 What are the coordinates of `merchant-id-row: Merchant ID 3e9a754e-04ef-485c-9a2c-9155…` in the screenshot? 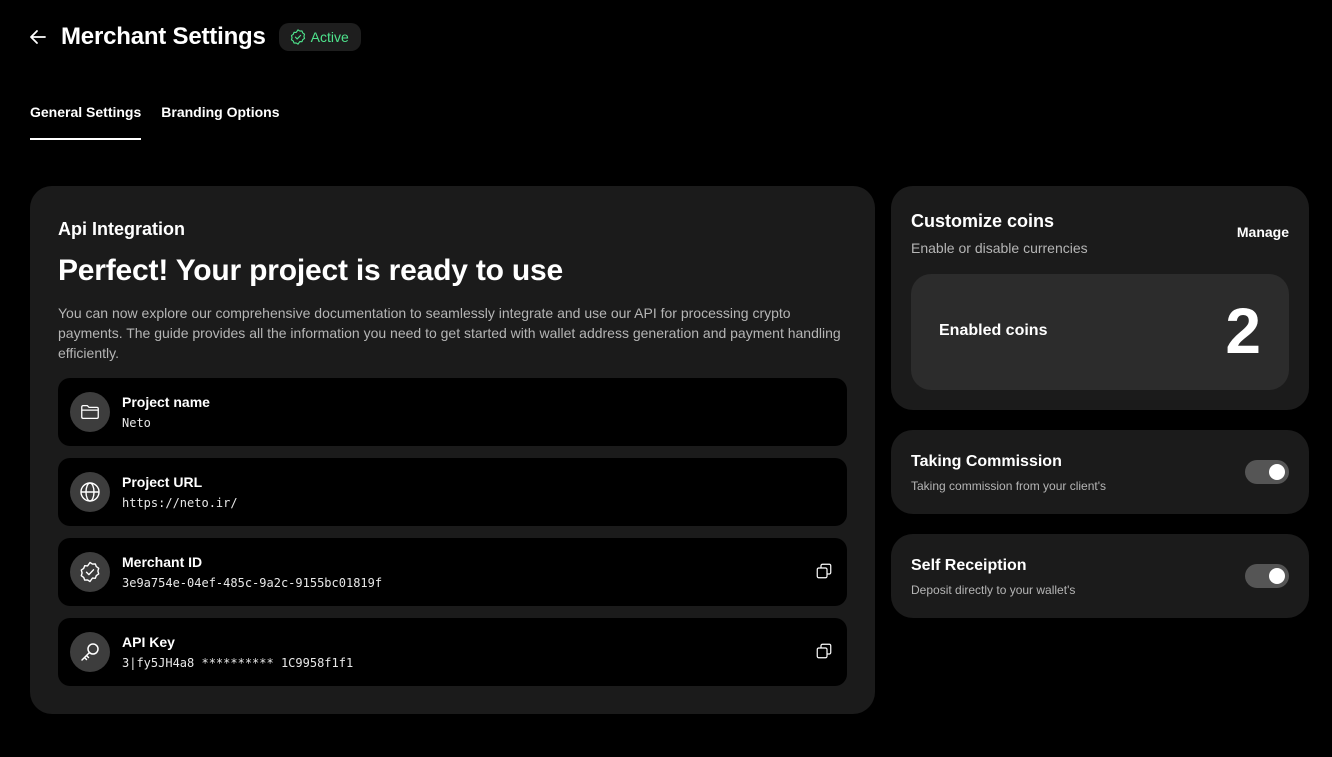 It's located at (452, 572).